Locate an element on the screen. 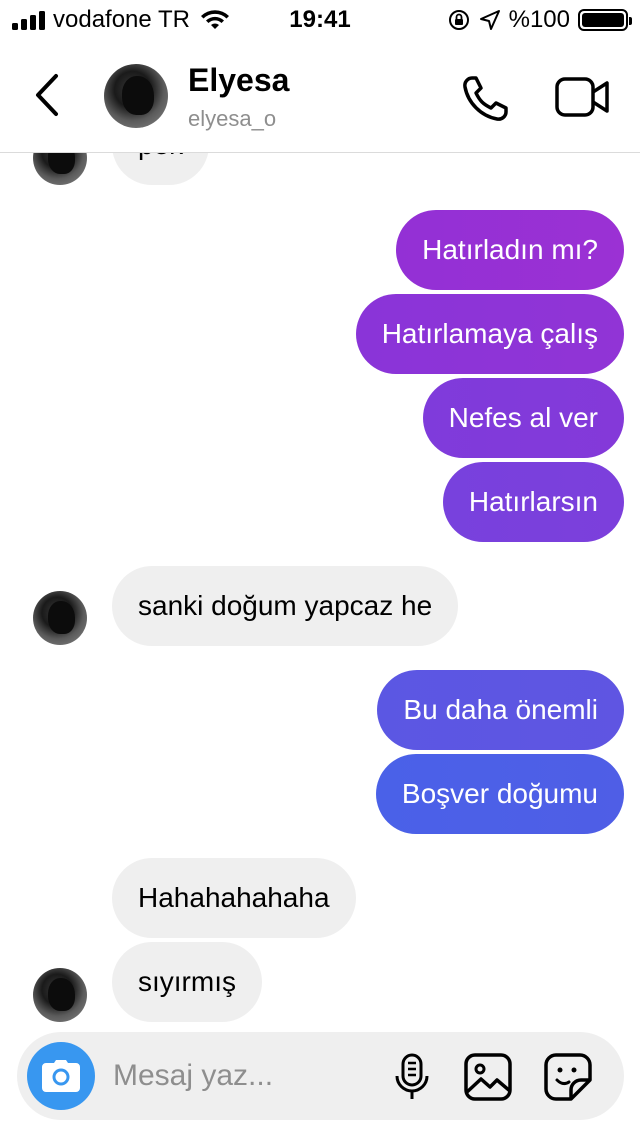 The height and width of the screenshot is (1136, 640). microphone-icon is located at coordinates (412, 1077).